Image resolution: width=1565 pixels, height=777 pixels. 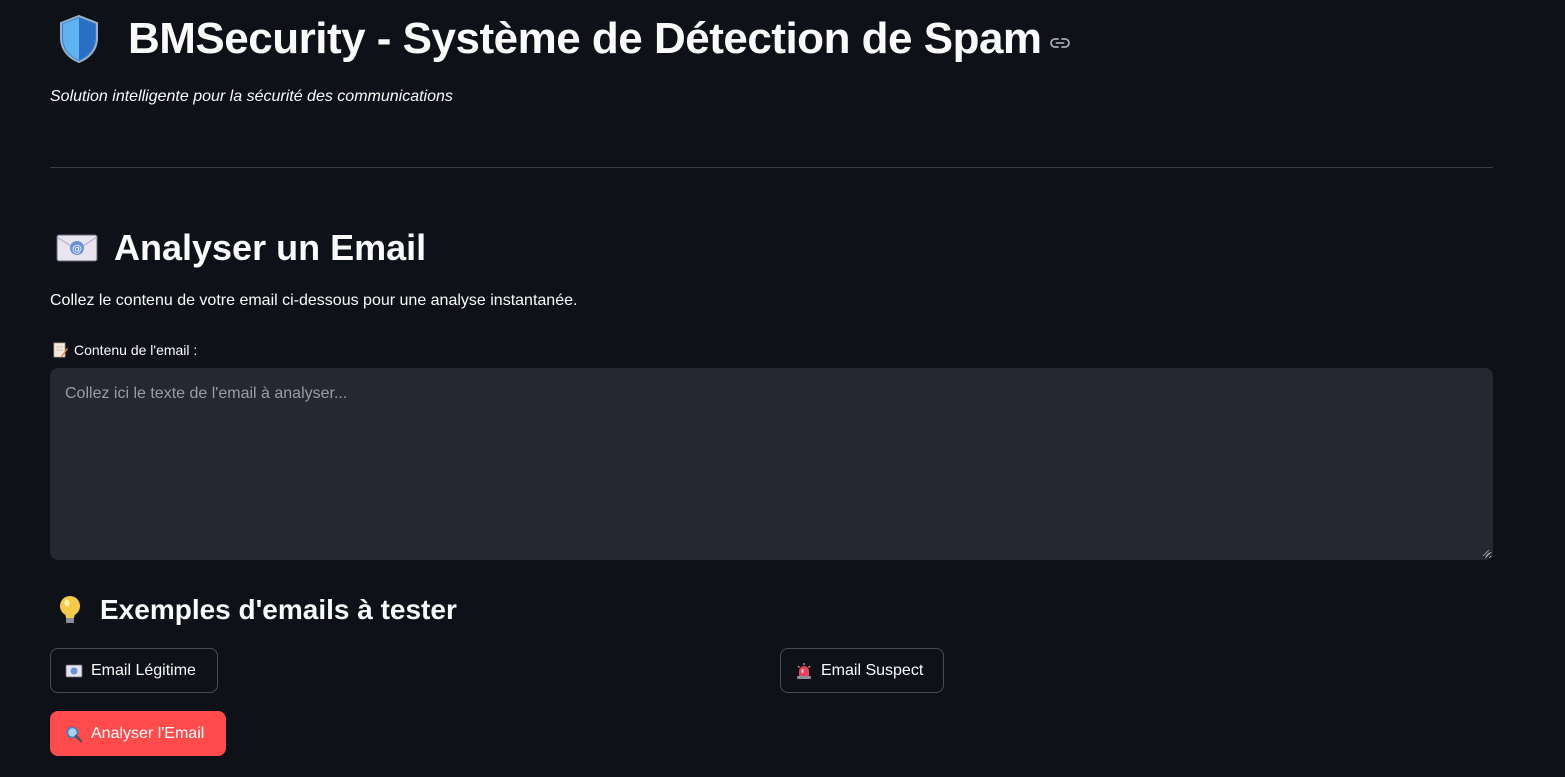 What do you see at coordinates (70, 609) in the screenshot?
I see `light-bulb-icon` at bounding box center [70, 609].